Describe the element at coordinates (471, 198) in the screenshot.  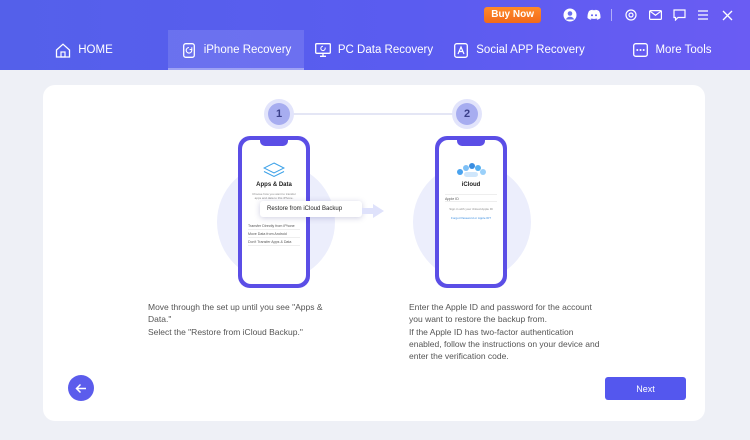
I see `apple-id-field: Apple ID` at that location.